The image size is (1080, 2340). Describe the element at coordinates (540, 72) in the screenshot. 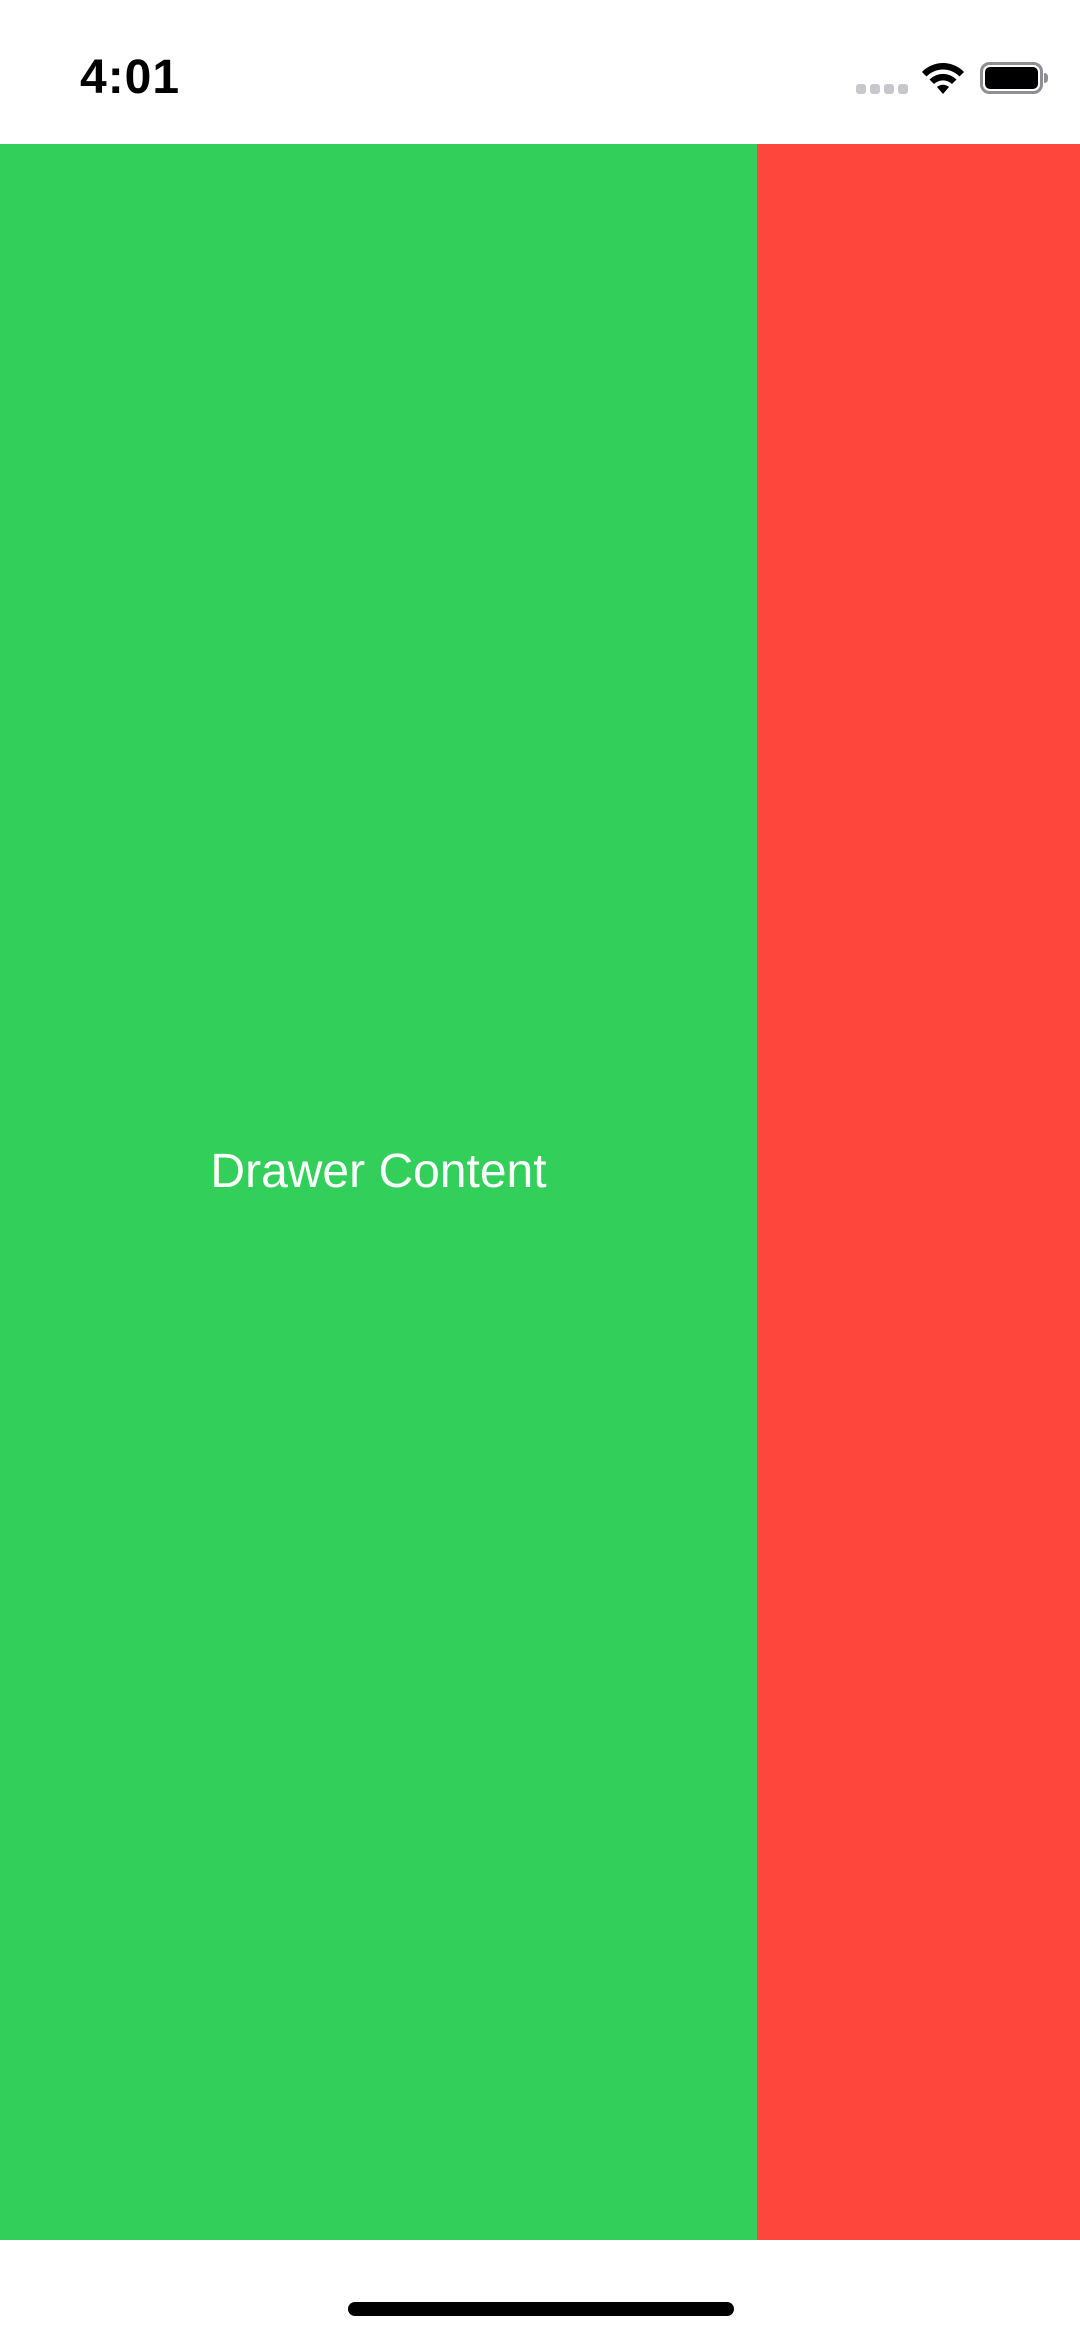

I see `status-bar: 4:01` at that location.